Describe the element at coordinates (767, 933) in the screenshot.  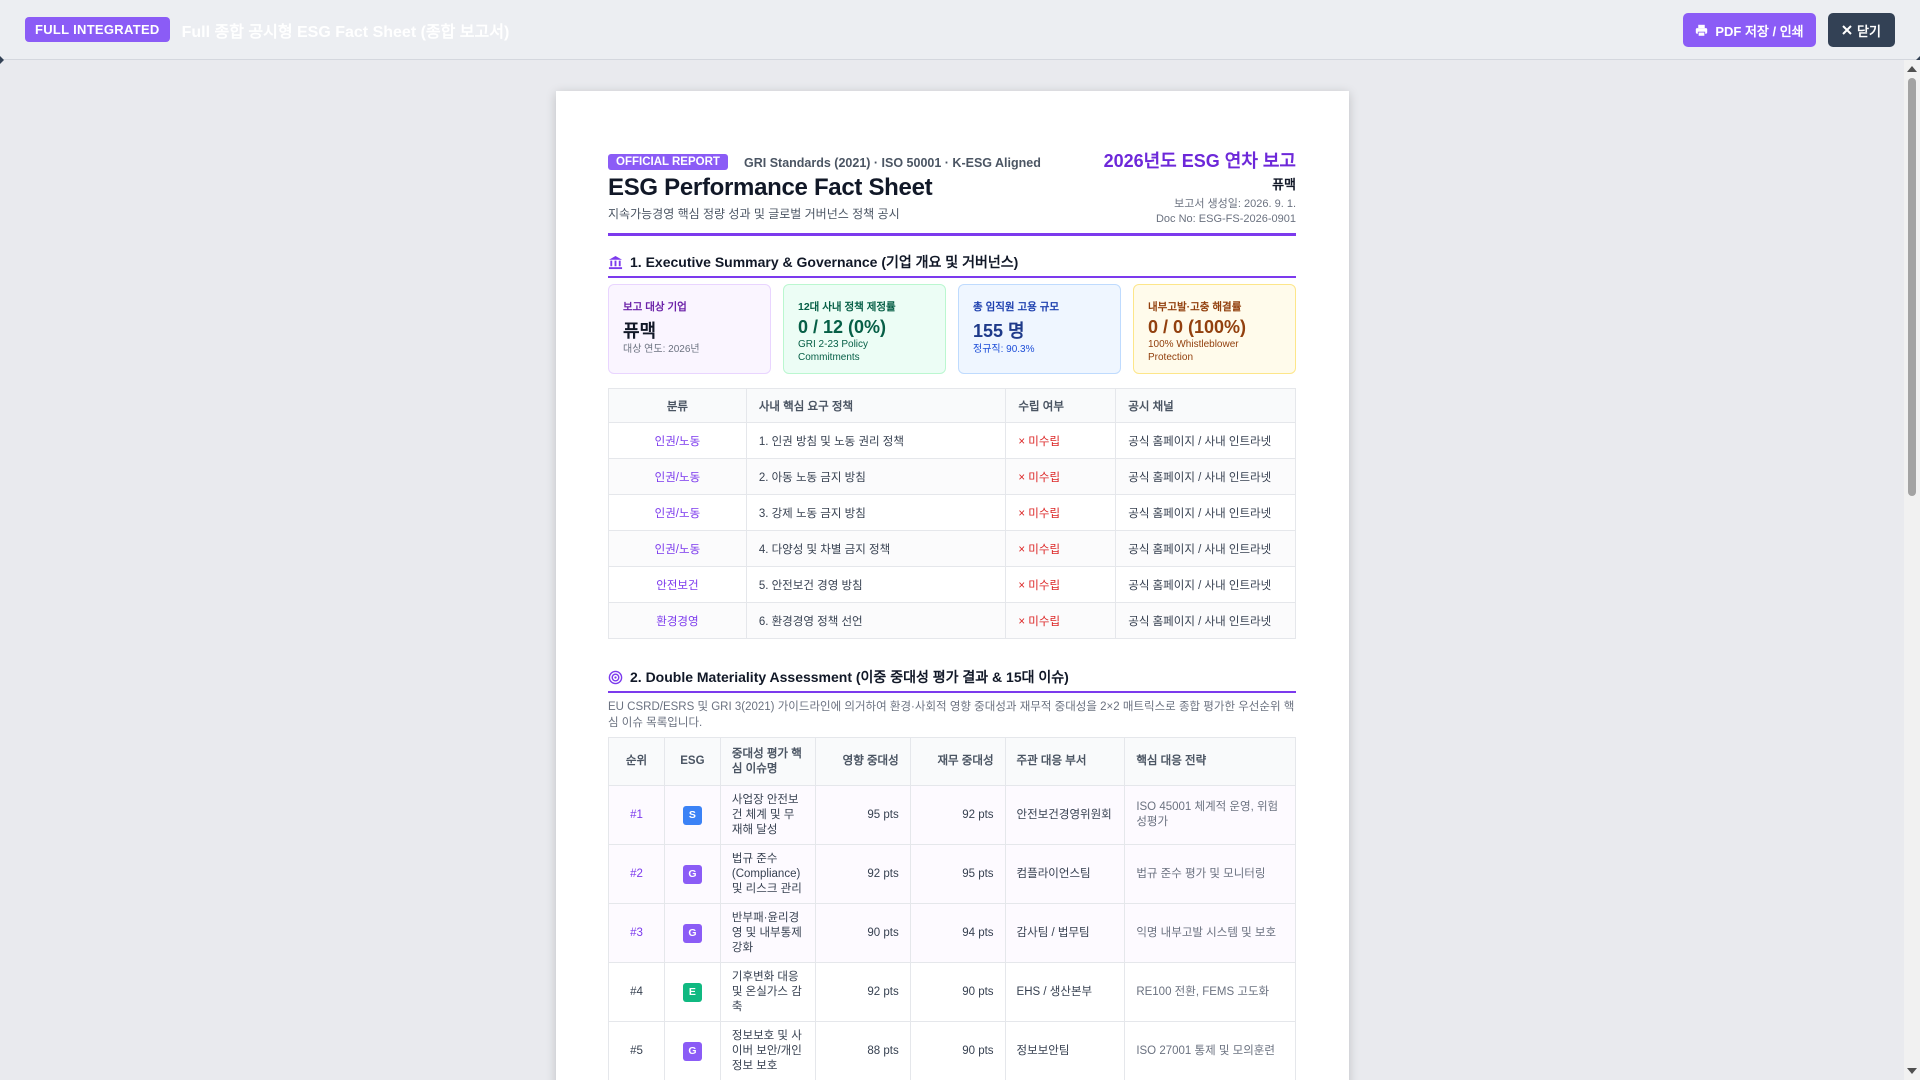
I see `issue-name: 반부패·윤리경영 및 내부통제 강화` at that location.